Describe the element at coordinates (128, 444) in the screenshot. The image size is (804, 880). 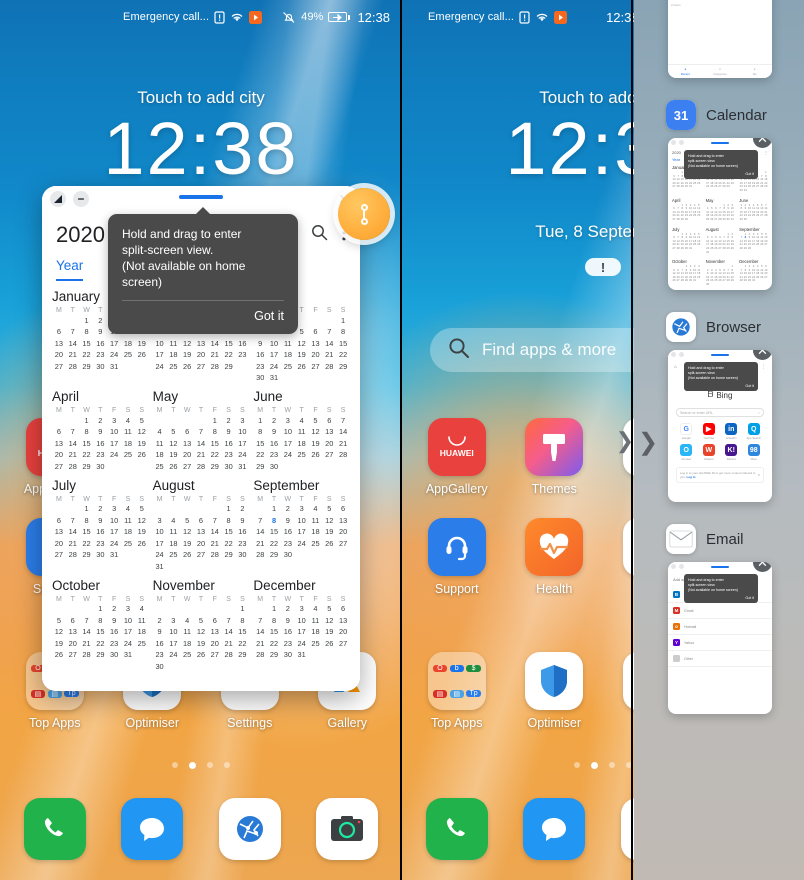
I see `calendar-day: 18` at that location.